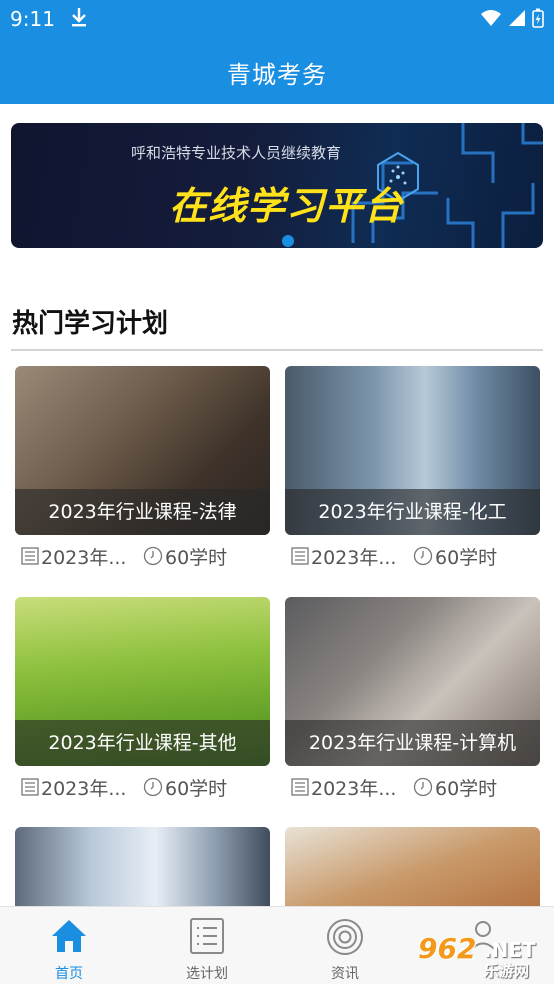  Describe the element at coordinates (517, 18) in the screenshot. I see `signal-icon` at that location.